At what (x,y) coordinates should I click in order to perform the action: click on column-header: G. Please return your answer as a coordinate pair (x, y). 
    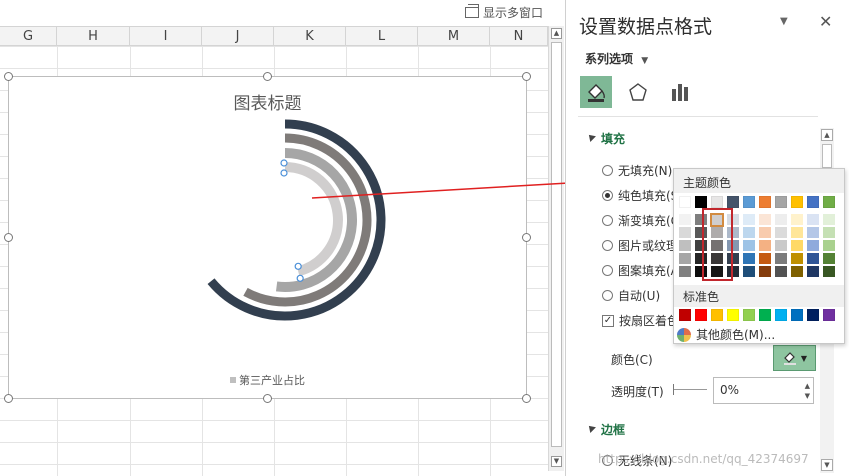
    Looking at the image, I should click on (28, 36).